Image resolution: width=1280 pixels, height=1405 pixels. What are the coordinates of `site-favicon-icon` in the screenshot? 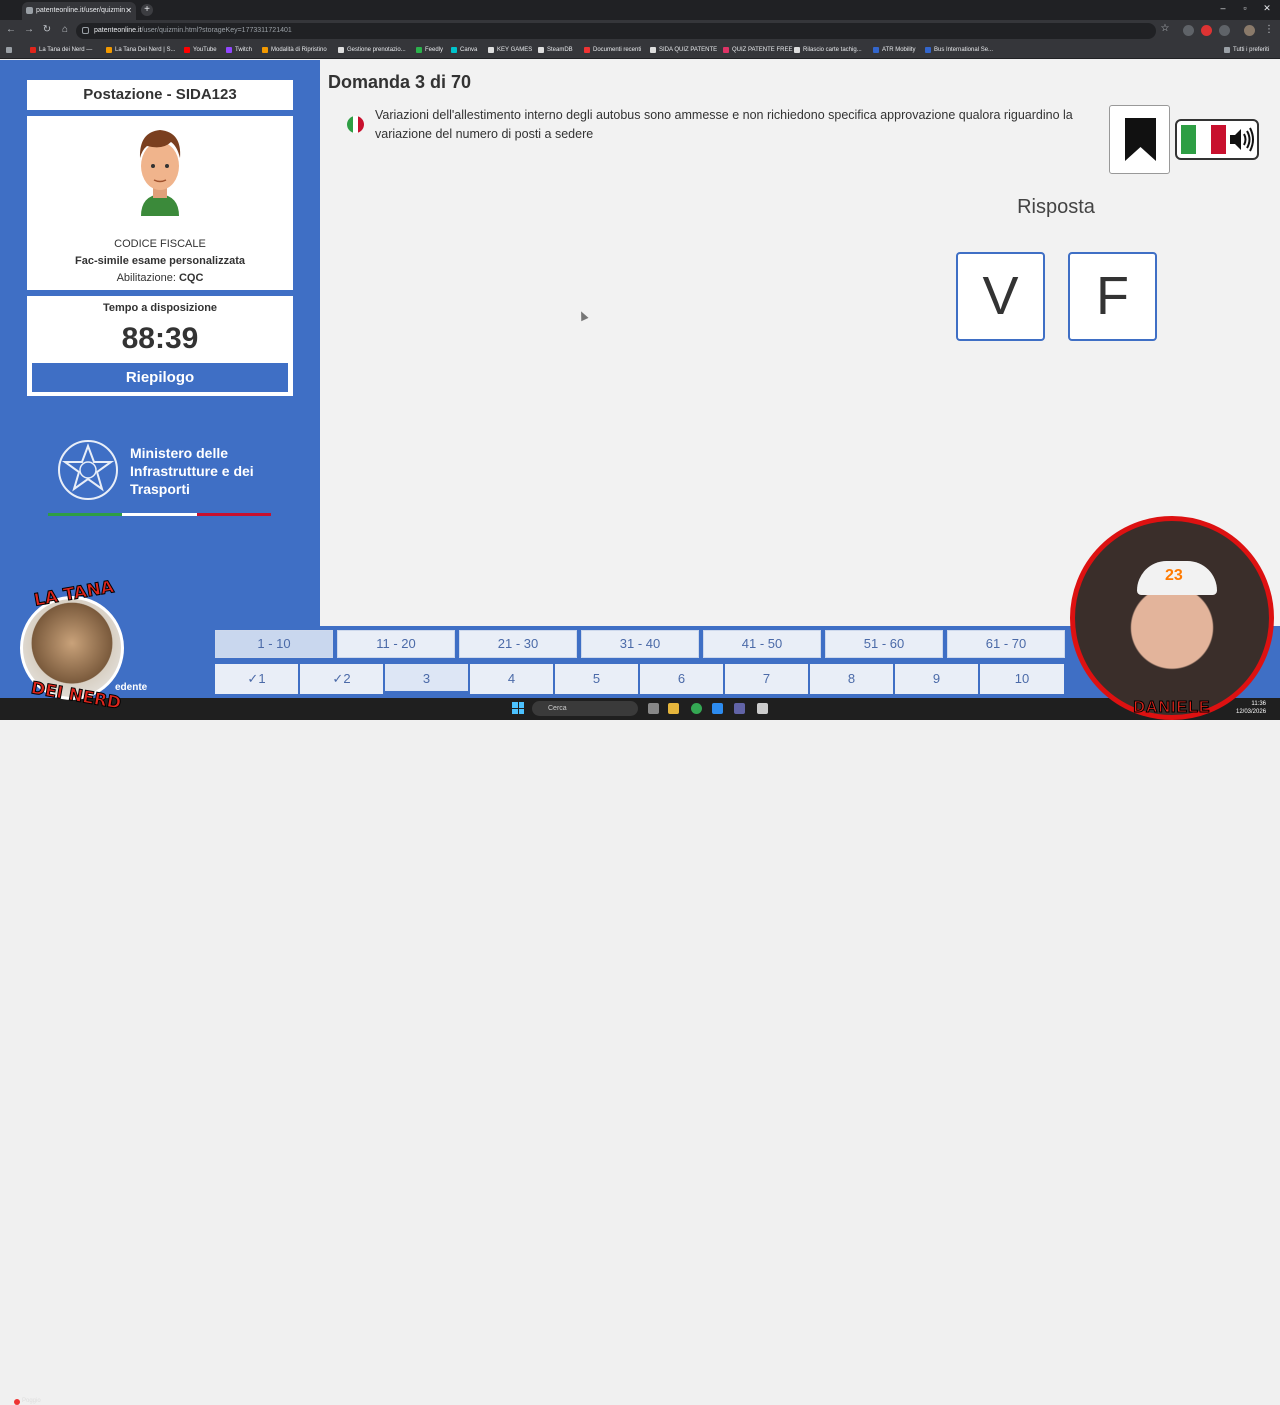 It's located at (29, 10).